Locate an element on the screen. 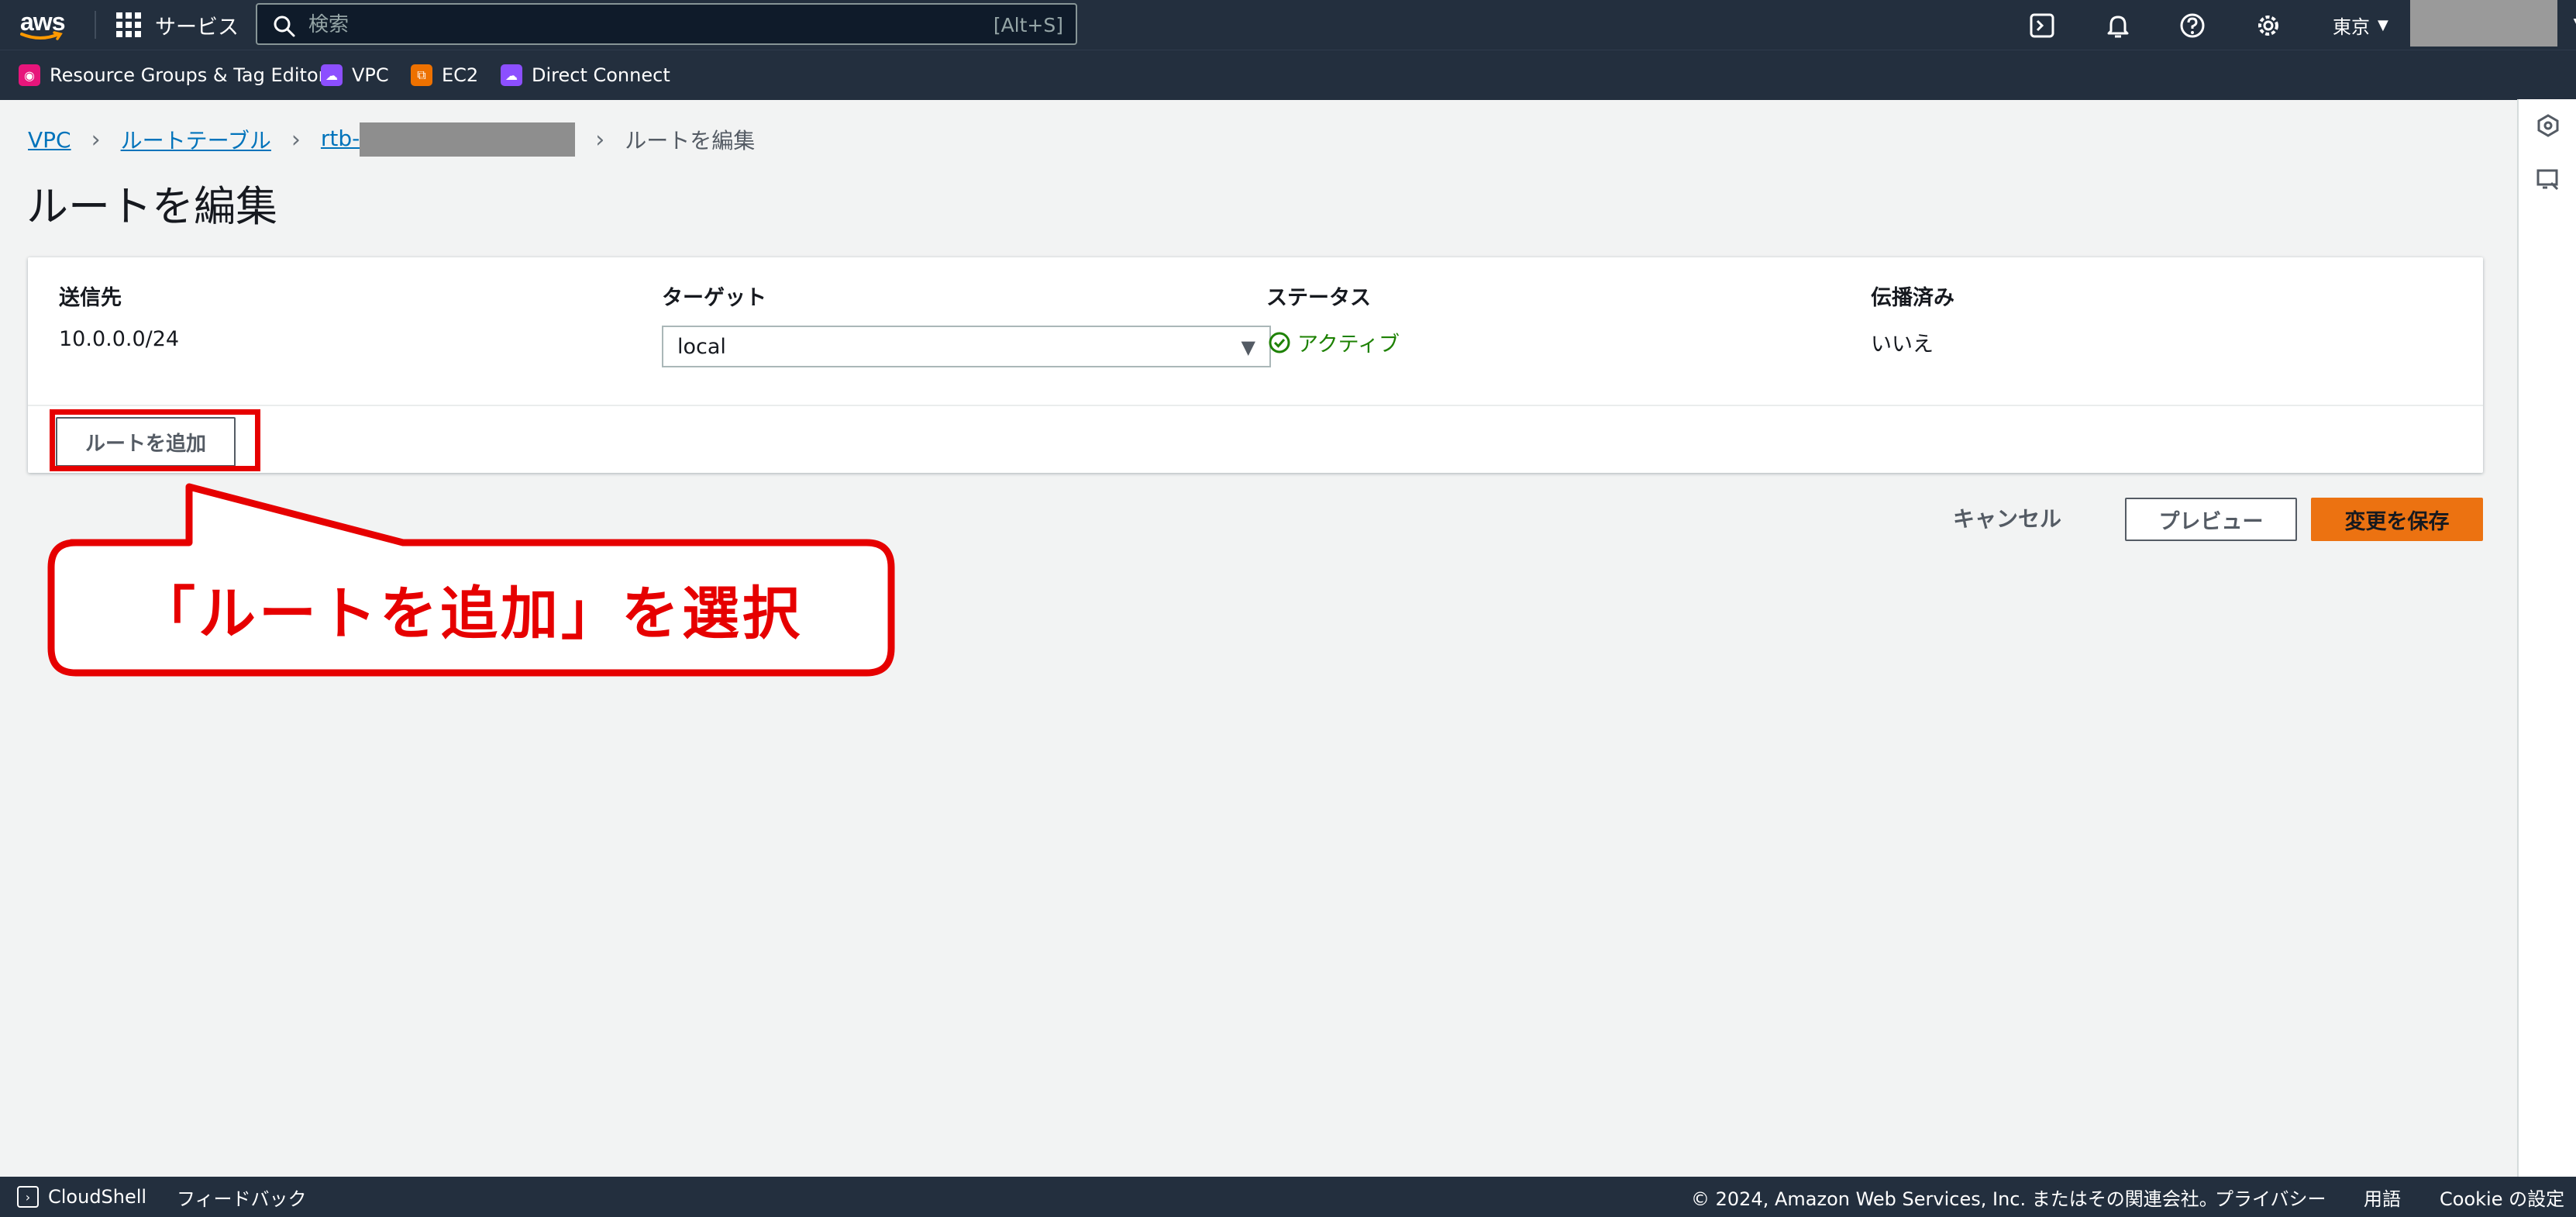 The width and height of the screenshot is (2576, 1217). feedback-screen-icon is located at coordinates (2548, 179).